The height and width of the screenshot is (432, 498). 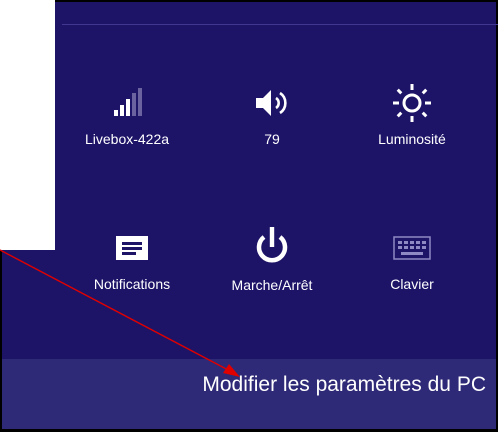 I want to click on annotation-arrow, so click(x=120, y=313).